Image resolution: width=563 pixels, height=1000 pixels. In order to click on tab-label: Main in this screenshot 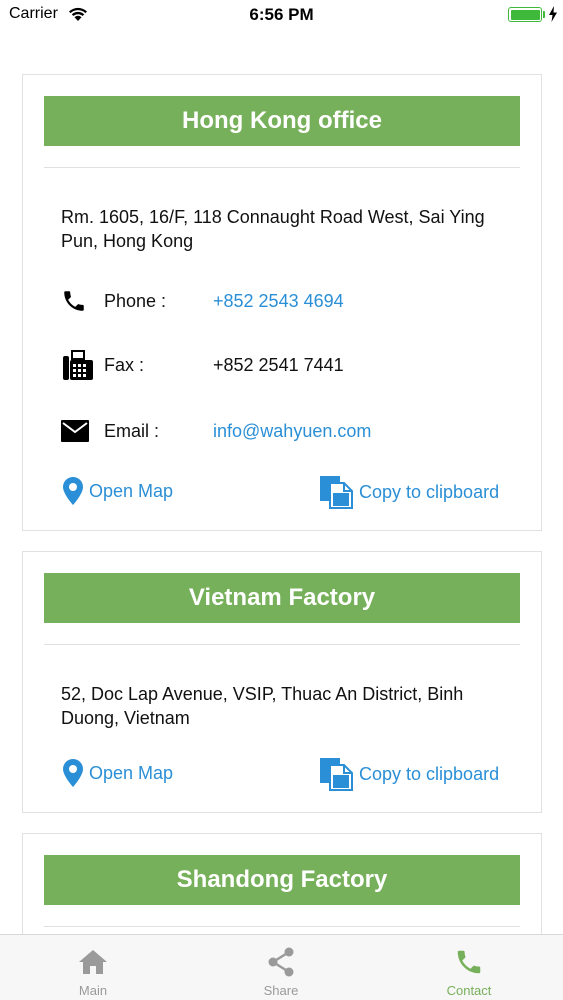, I will do `click(93, 990)`.